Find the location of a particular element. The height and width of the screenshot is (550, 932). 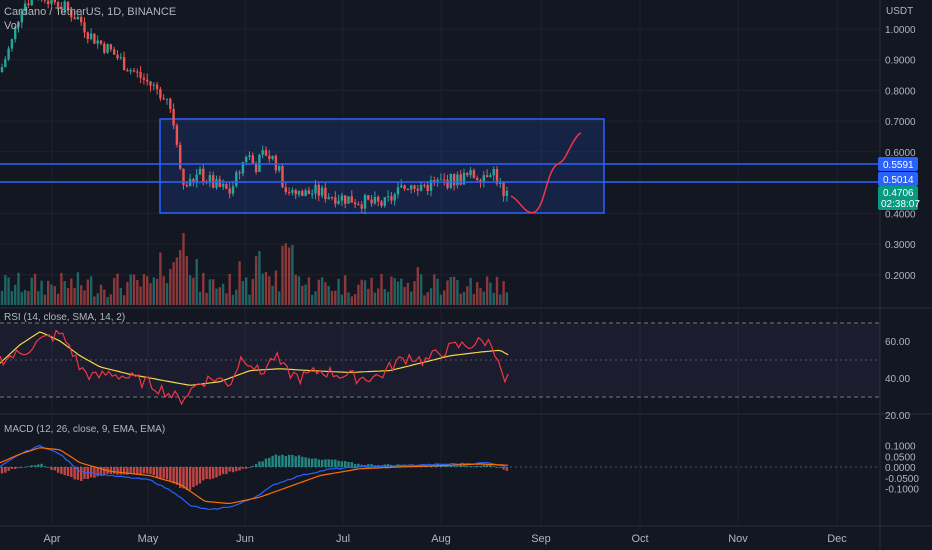

currency-label: USDT is located at coordinates (899, 11).